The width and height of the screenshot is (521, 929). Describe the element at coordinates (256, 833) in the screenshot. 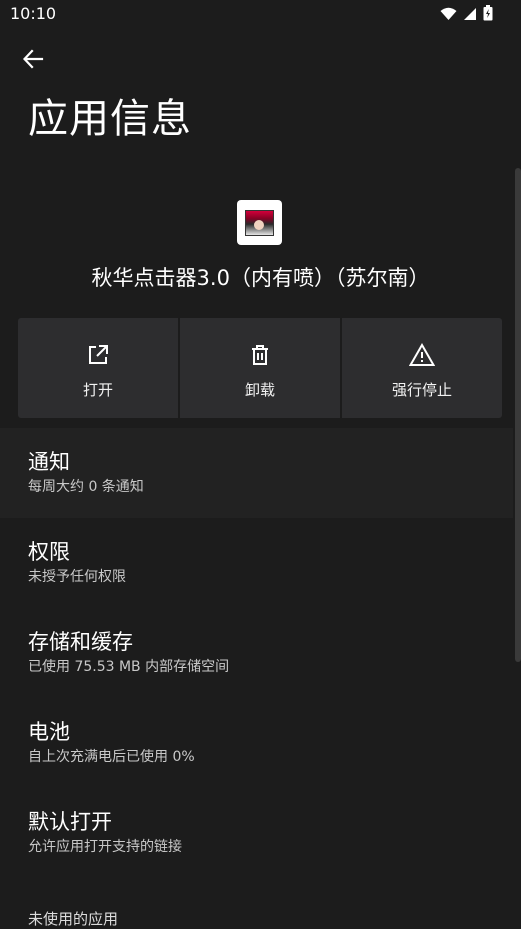

I see `list-item-open-by-default: 默认打开 允许应用打开支持的链接` at that location.